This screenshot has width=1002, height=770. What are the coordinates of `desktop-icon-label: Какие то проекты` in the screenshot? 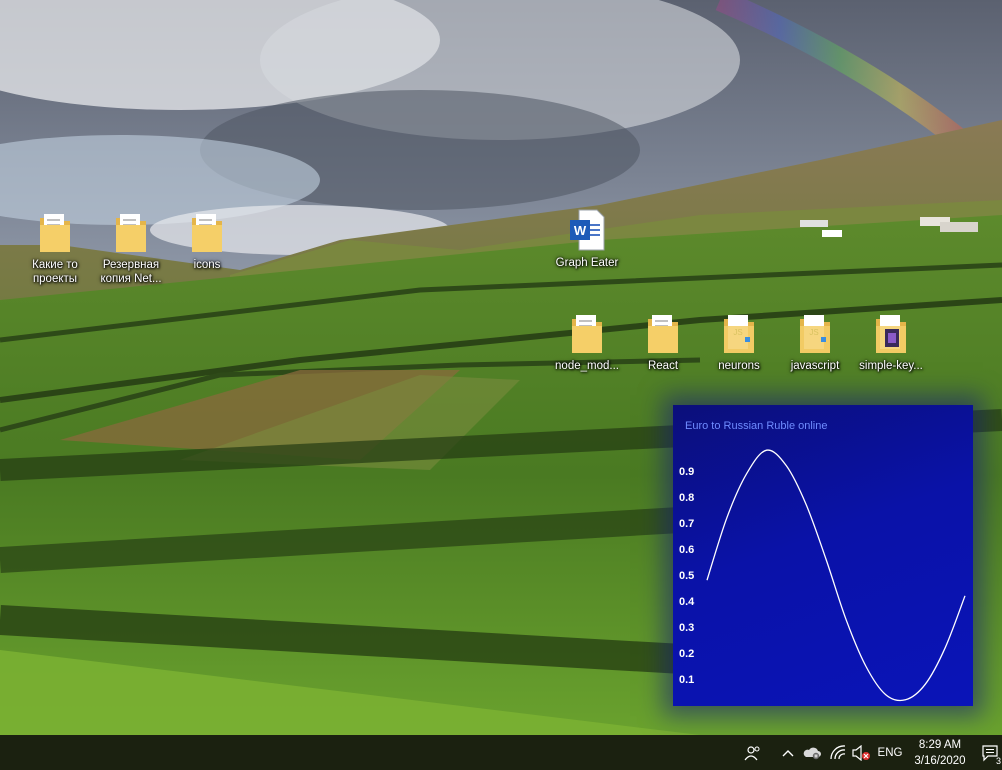 It's located at (55, 272).